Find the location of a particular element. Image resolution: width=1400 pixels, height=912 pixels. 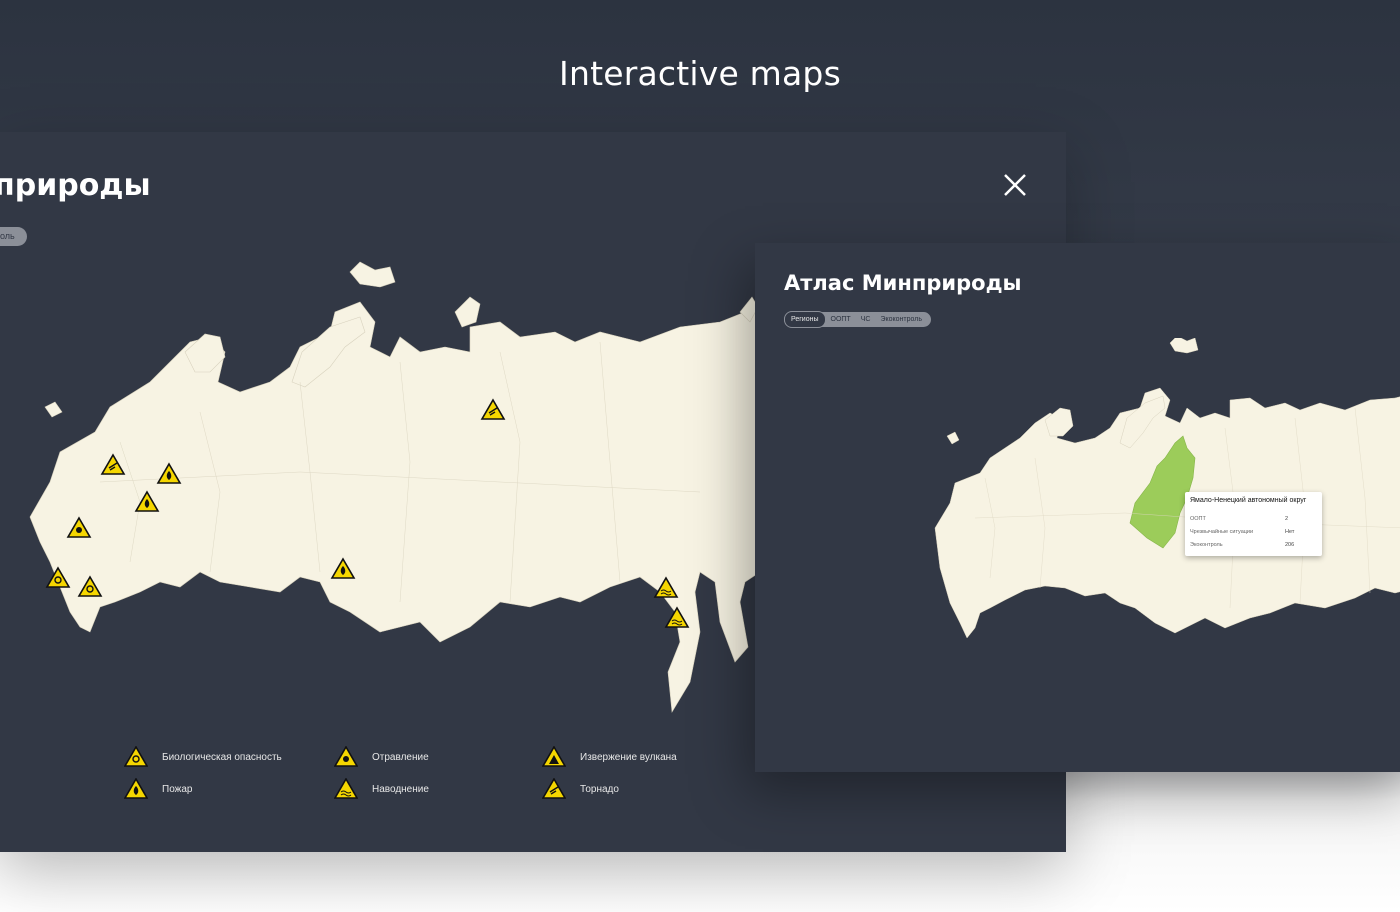

legend-flood: Наводнение is located at coordinates (381, 789).